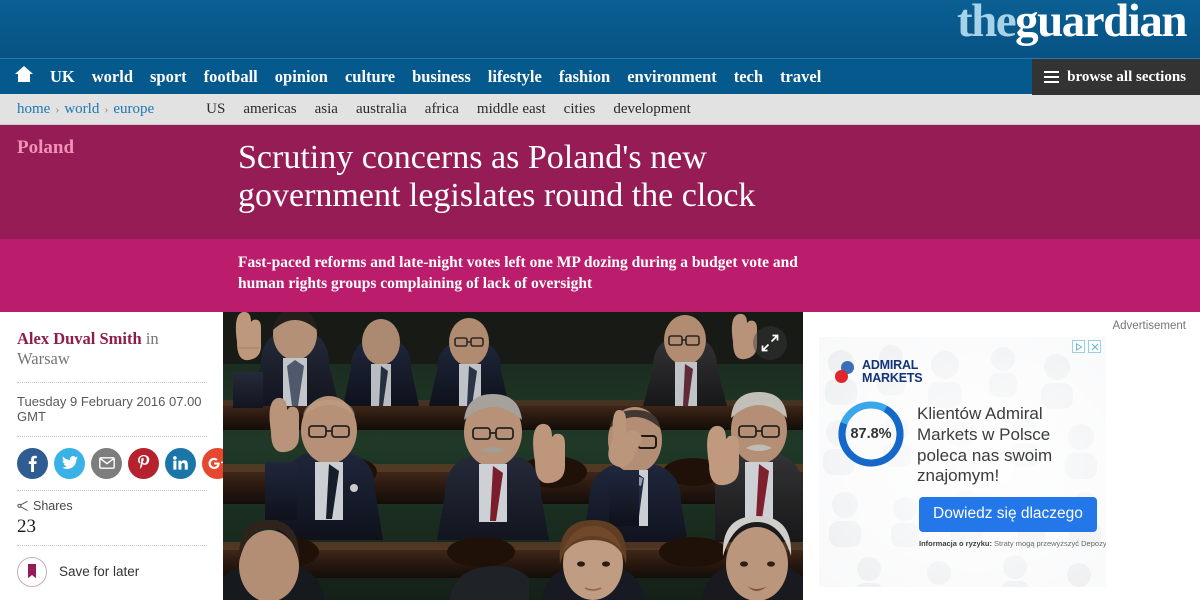 Image resolution: width=1200 pixels, height=600 pixels. I want to click on pinterest-icon, so click(144, 461).